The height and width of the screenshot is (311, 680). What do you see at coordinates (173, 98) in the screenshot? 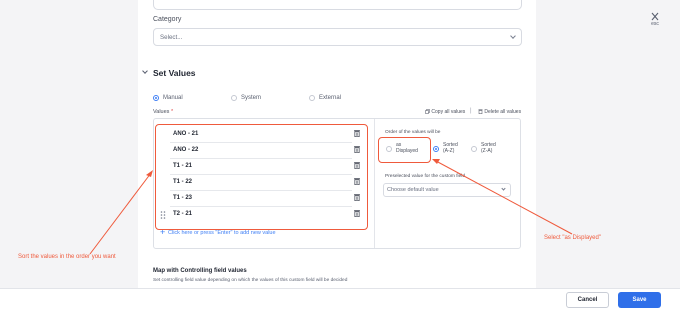
I see `radio-manual-label: Manual` at bounding box center [173, 98].